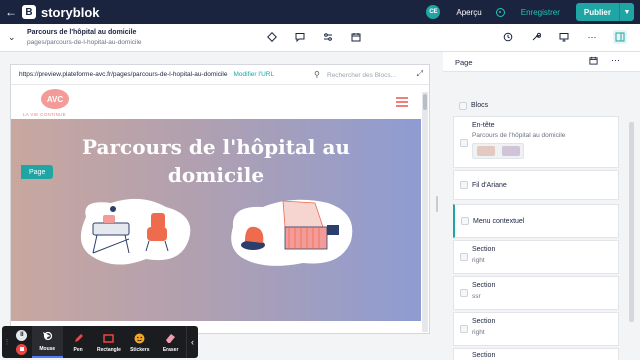  Describe the element at coordinates (564, 37) in the screenshot. I see `monitor-icon` at that location.